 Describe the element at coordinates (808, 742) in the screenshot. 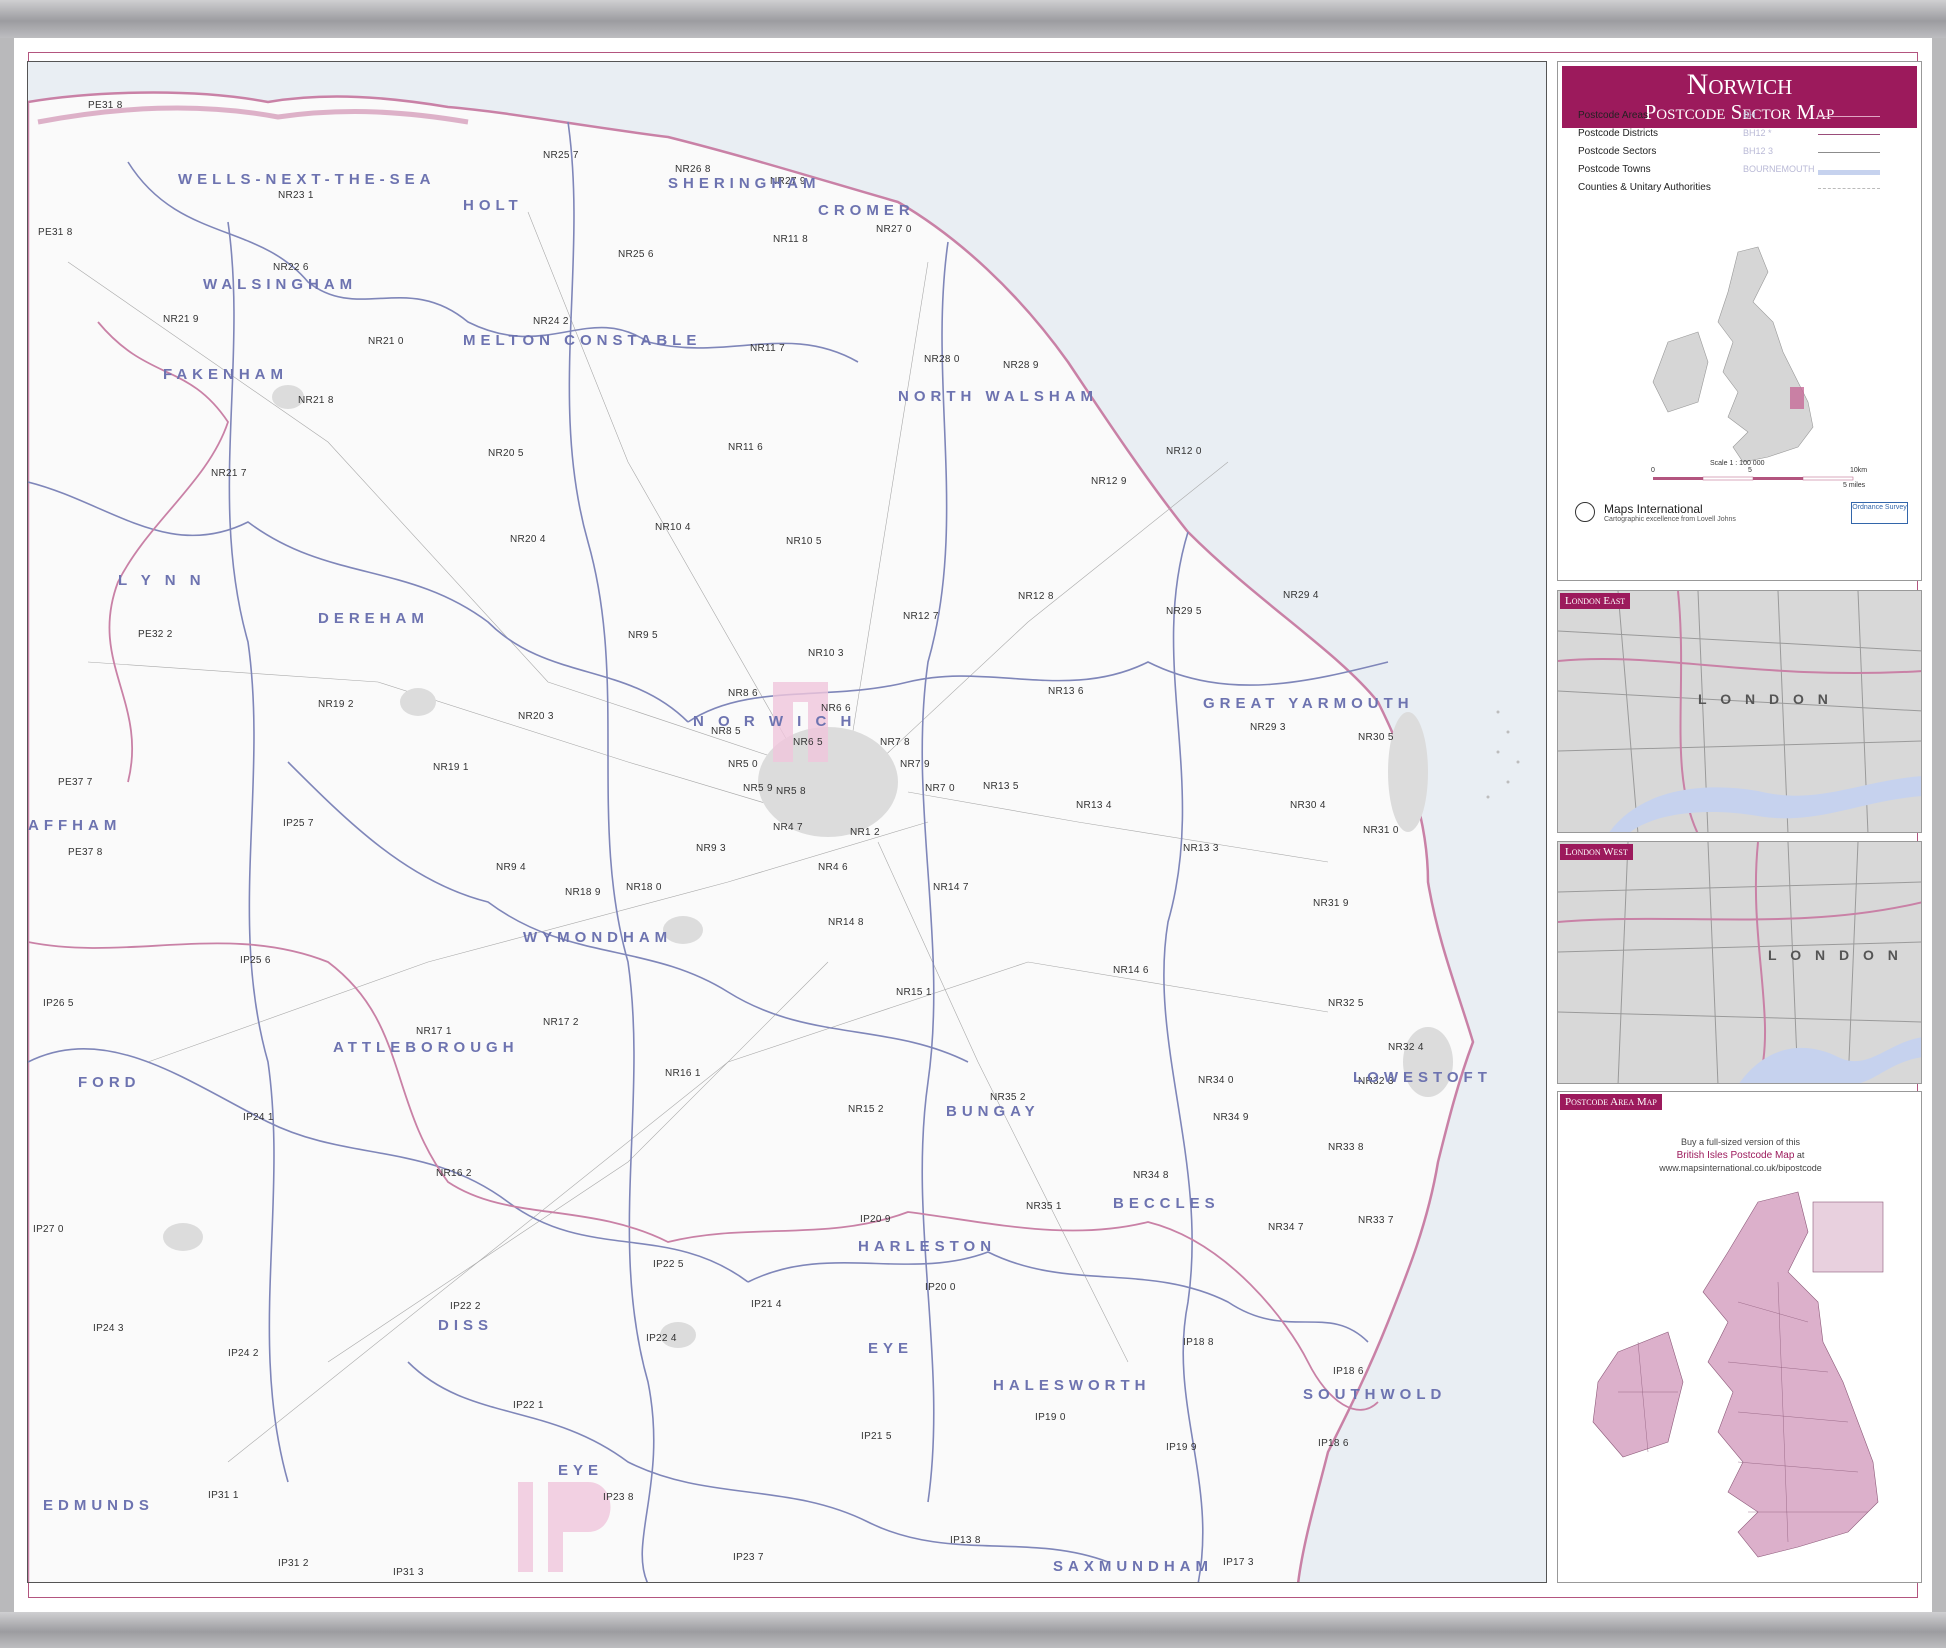

I see `sector-label: NR6 5` at that location.